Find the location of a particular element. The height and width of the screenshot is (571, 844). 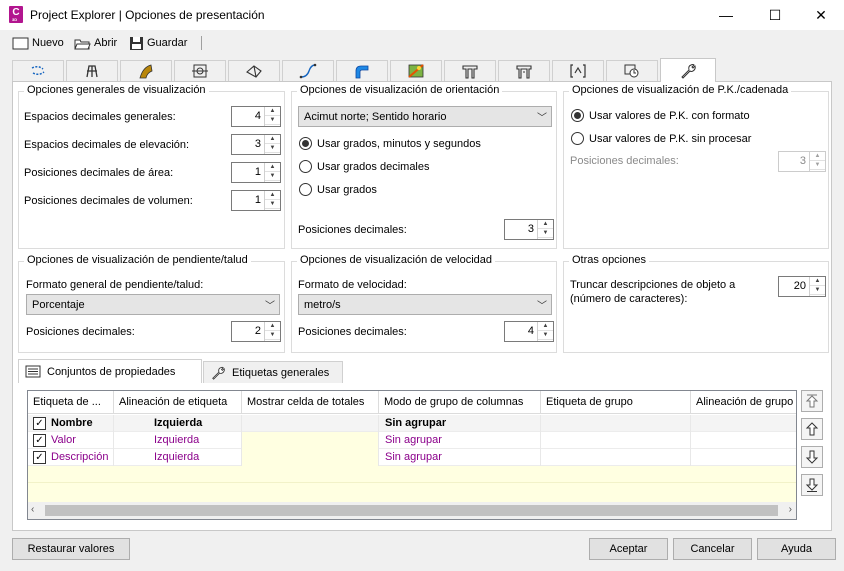

scrollbar-thumb is located at coordinates (411, 510).